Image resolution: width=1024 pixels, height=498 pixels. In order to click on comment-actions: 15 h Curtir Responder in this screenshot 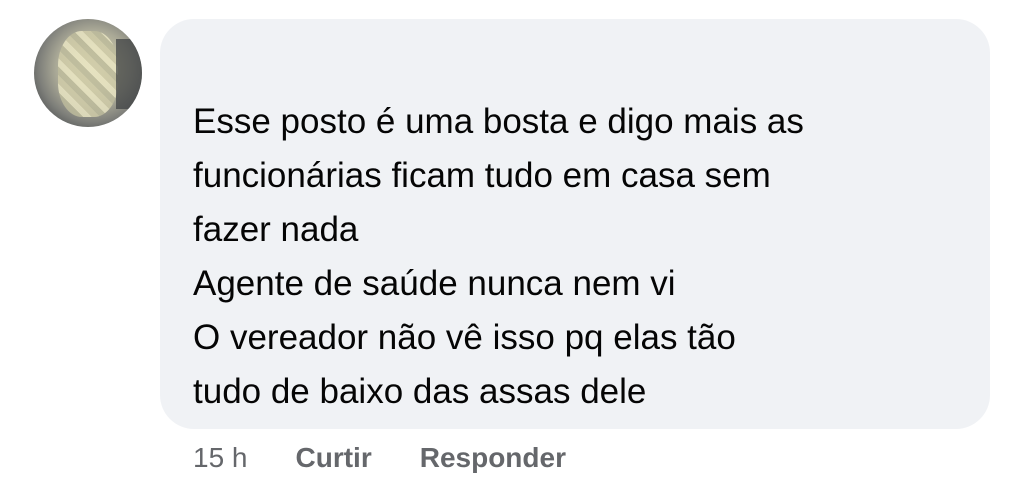, I will do `click(403, 458)`.